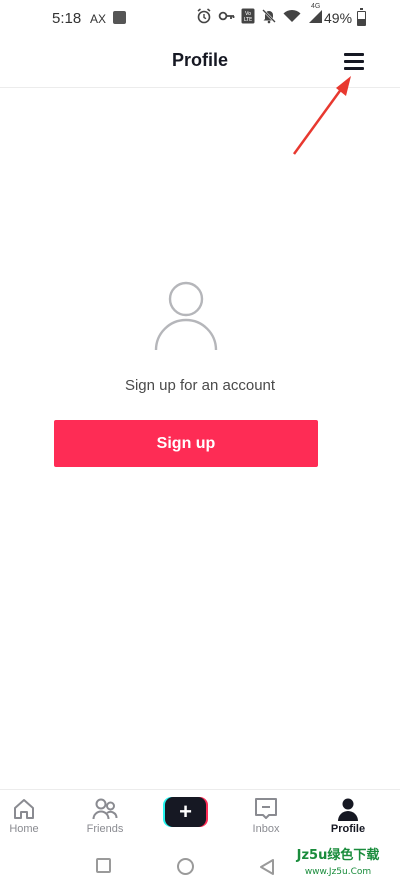  Describe the element at coordinates (103, 865) in the screenshot. I see `recents-button` at that location.